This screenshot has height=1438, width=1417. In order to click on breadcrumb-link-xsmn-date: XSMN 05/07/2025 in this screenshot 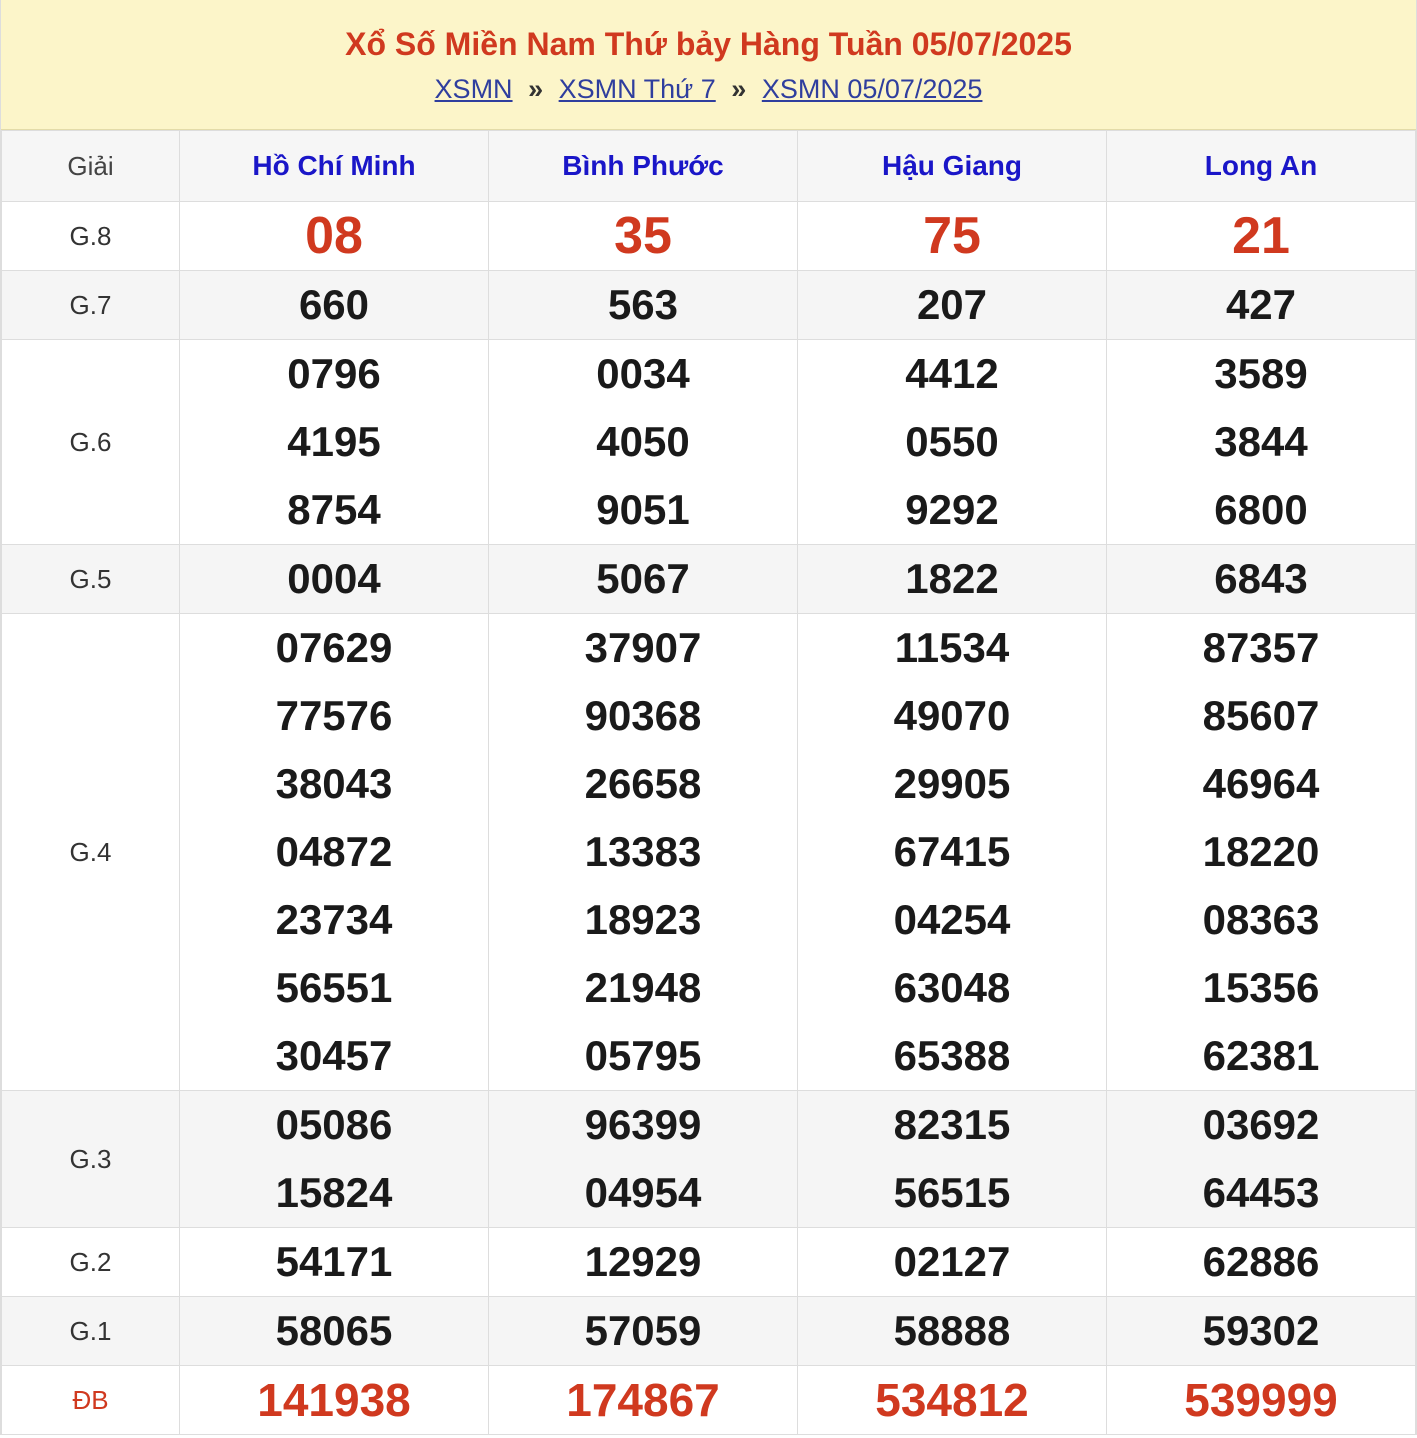, I will do `click(872, 89)`.